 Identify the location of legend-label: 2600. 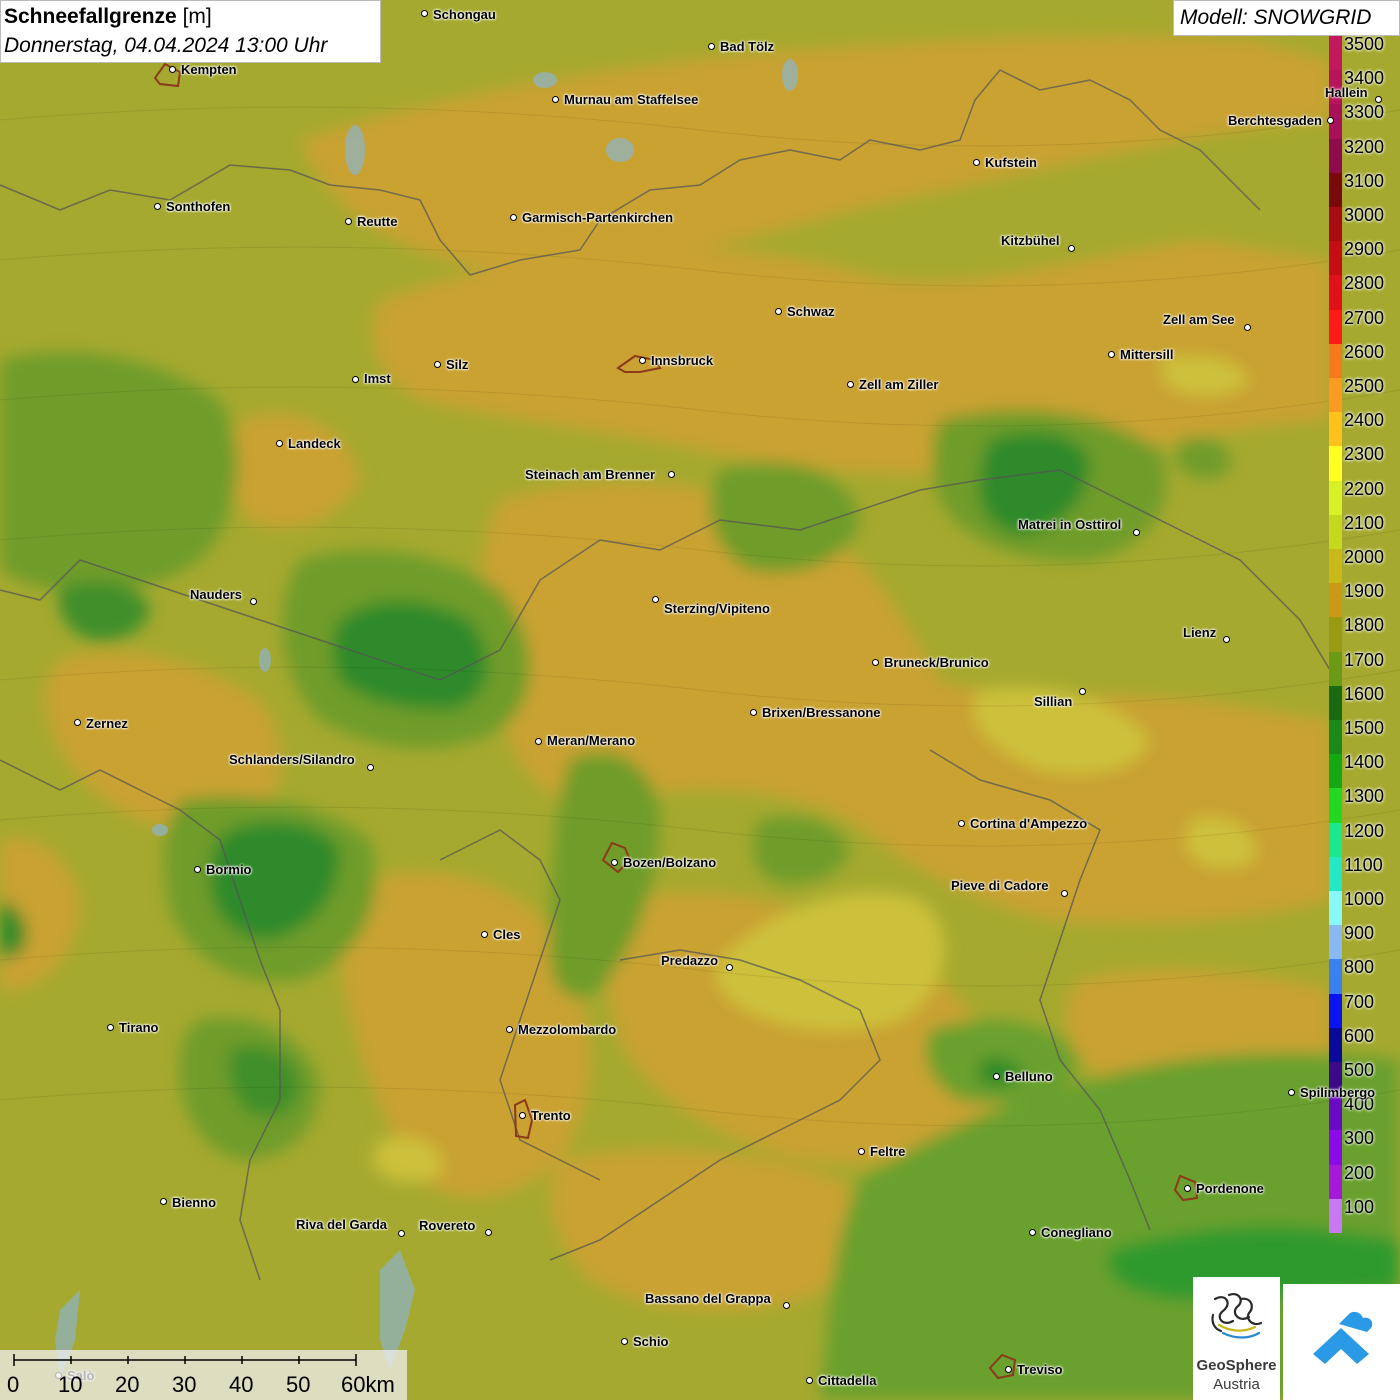
(1364, 351).